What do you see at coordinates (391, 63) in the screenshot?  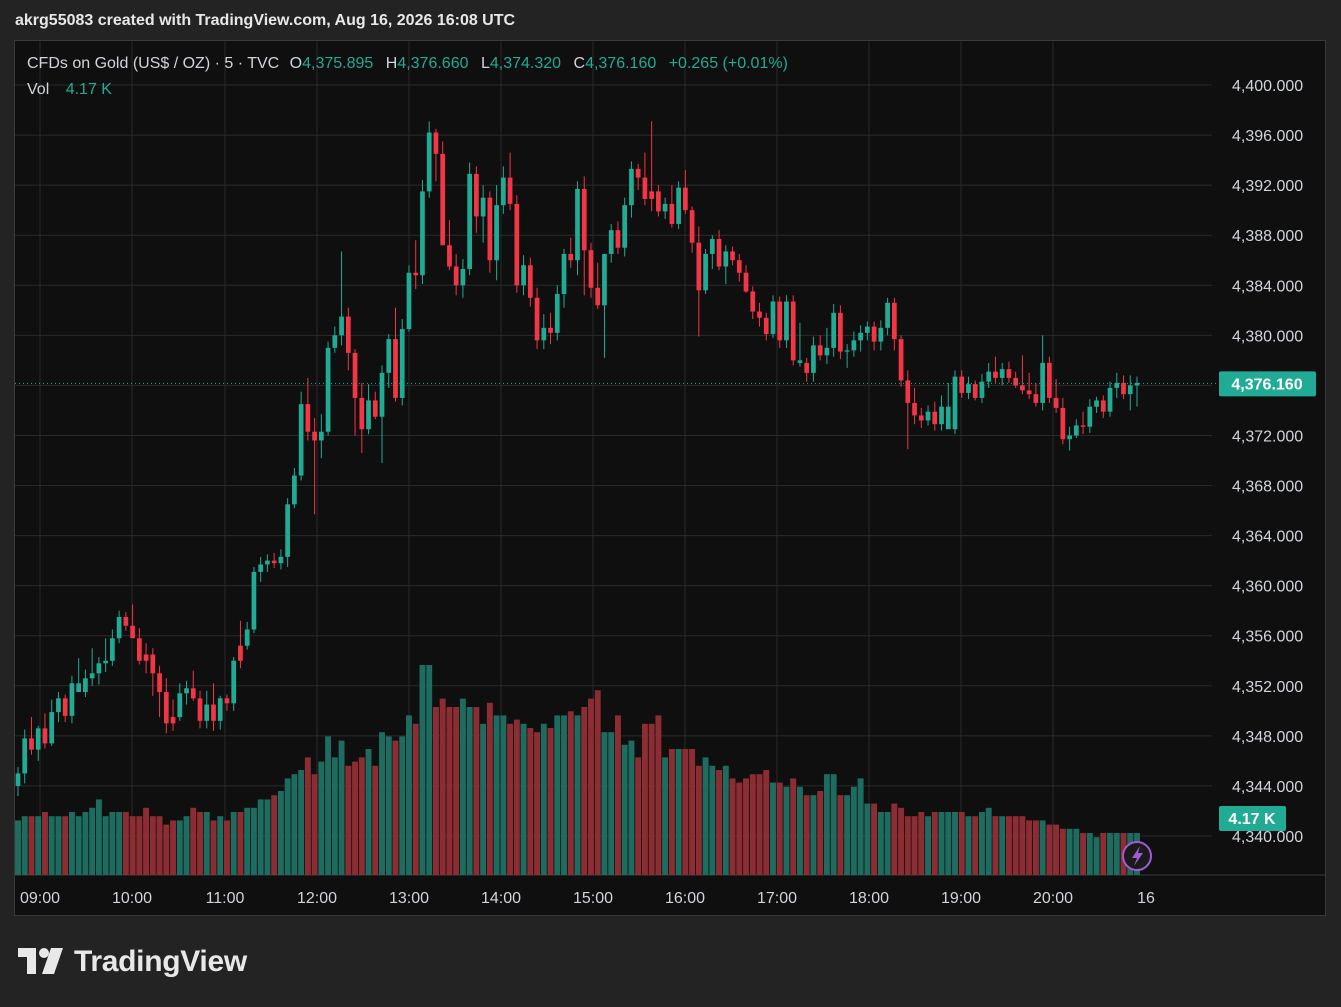 I see `high-label: H` at bounding box center [391, 63].